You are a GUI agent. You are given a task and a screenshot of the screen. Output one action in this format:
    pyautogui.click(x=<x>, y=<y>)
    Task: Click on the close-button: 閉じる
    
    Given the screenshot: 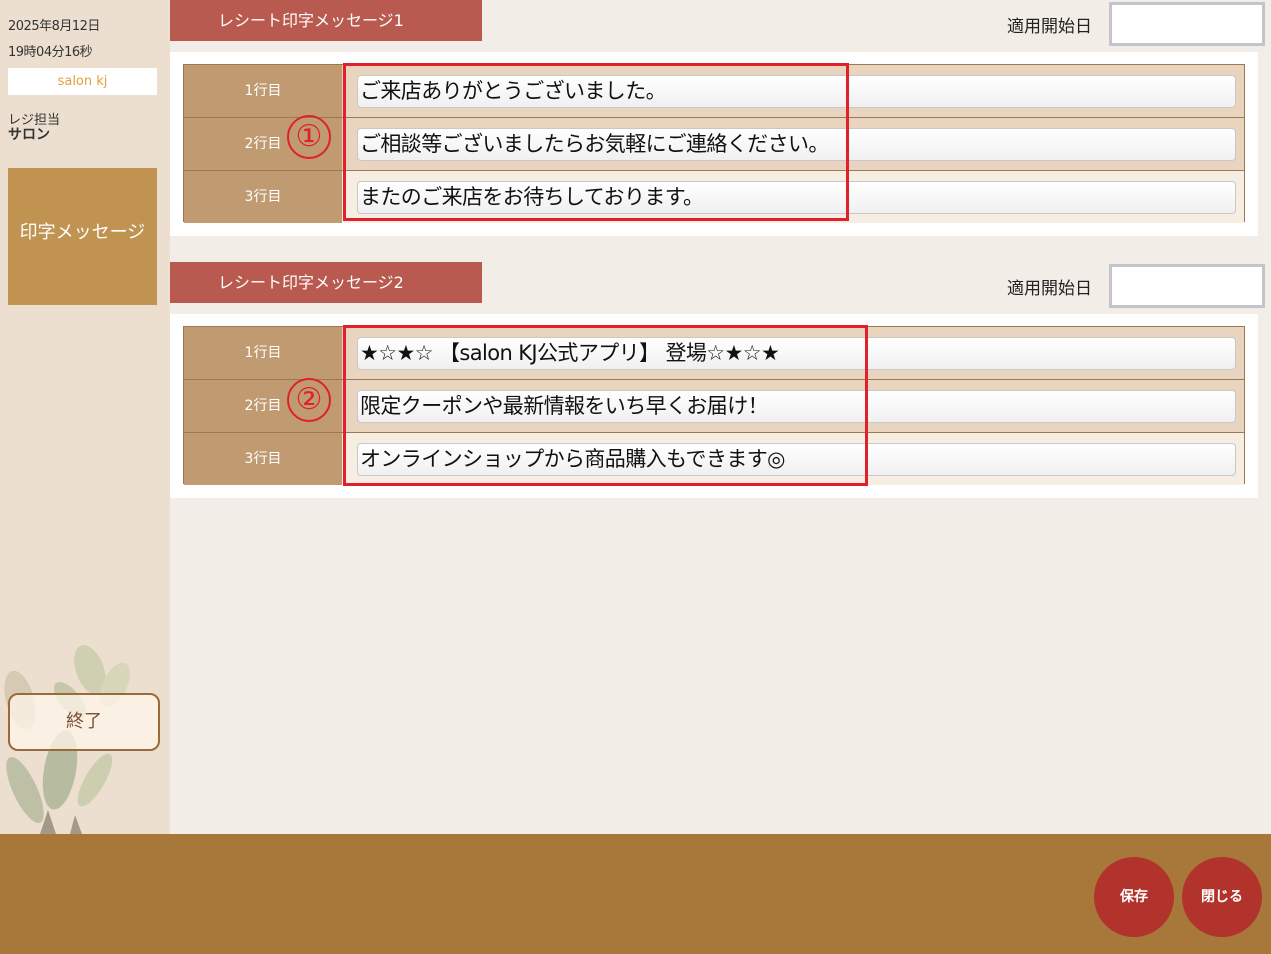 What is the action you would take?
    pyautogui.click(x=1222, y=897)
    